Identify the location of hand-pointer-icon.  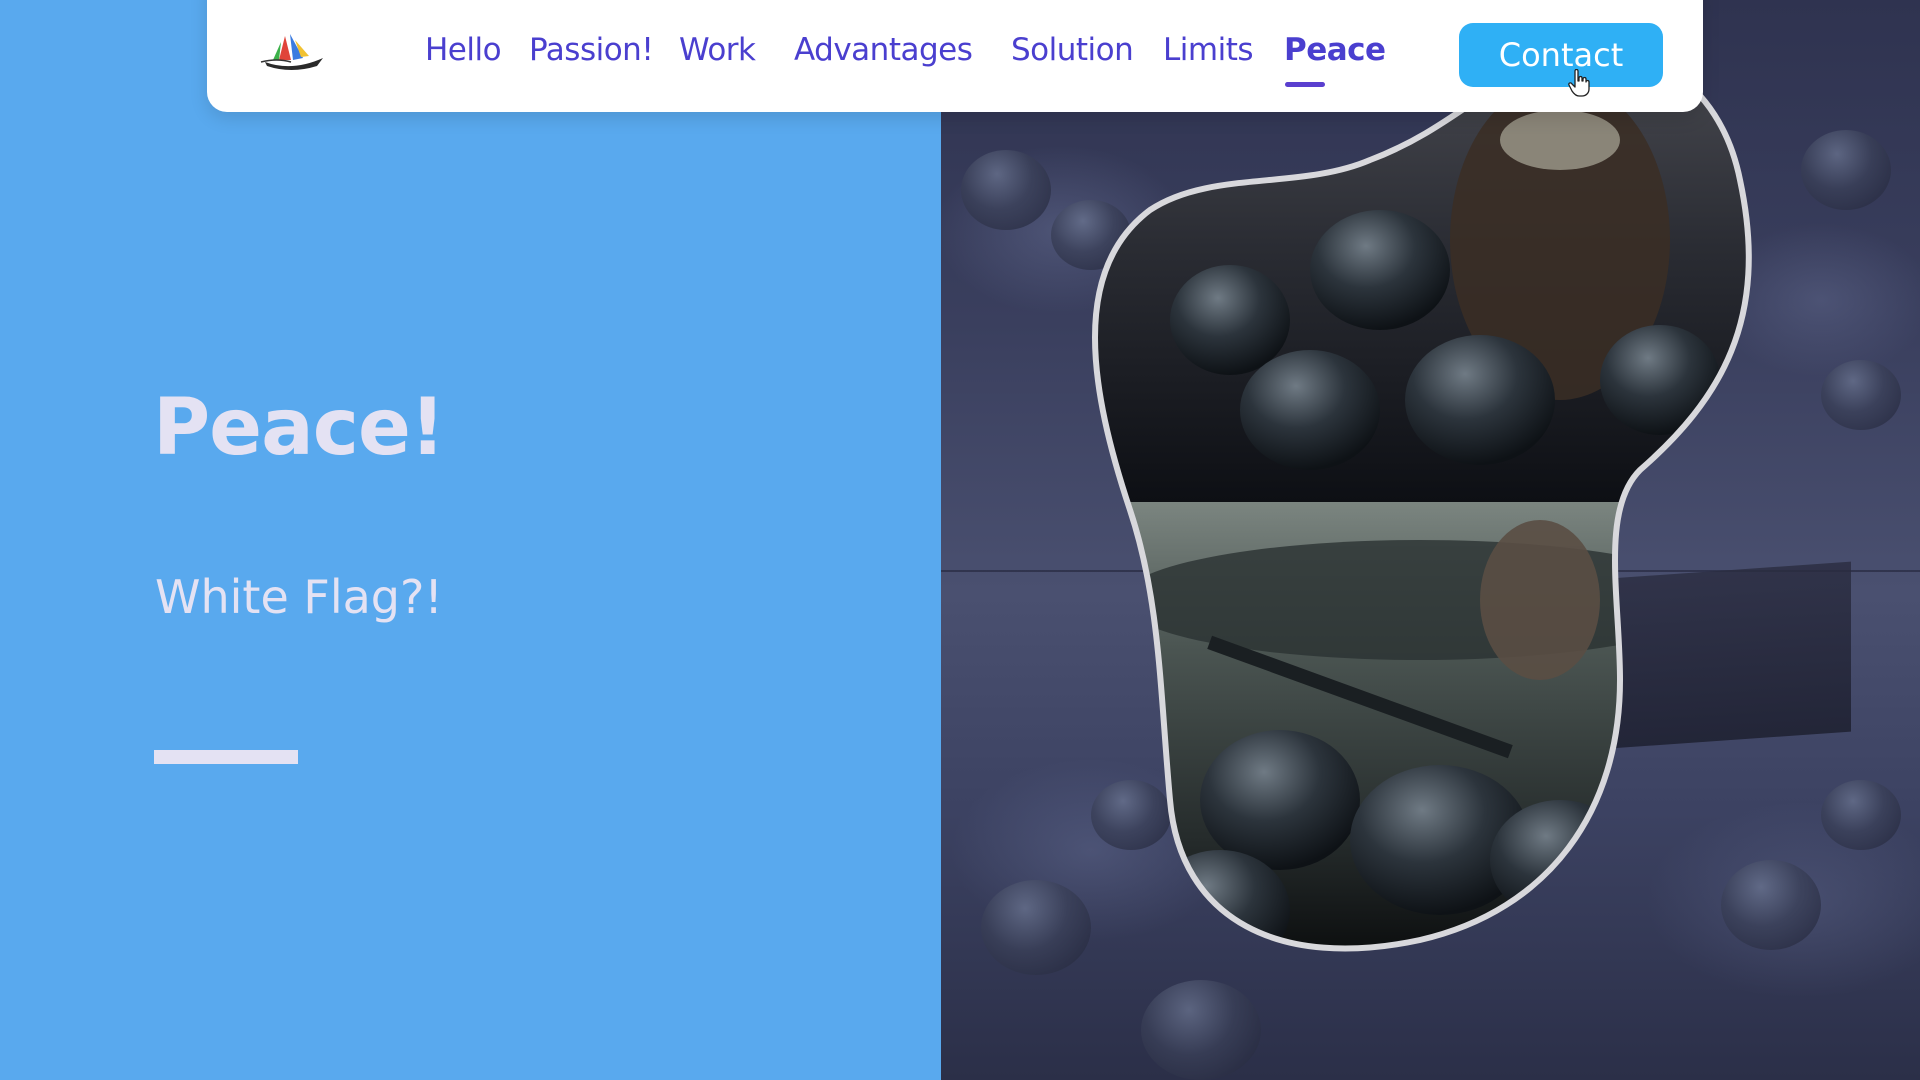
(1579, 82).